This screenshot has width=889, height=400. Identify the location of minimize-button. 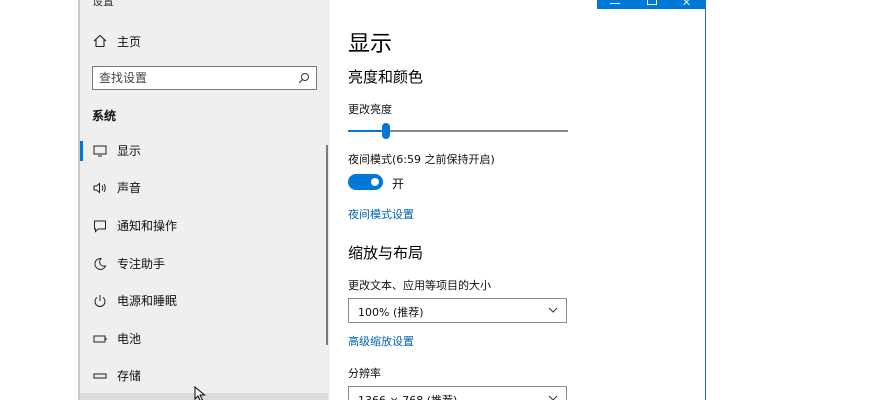
(615, 4).